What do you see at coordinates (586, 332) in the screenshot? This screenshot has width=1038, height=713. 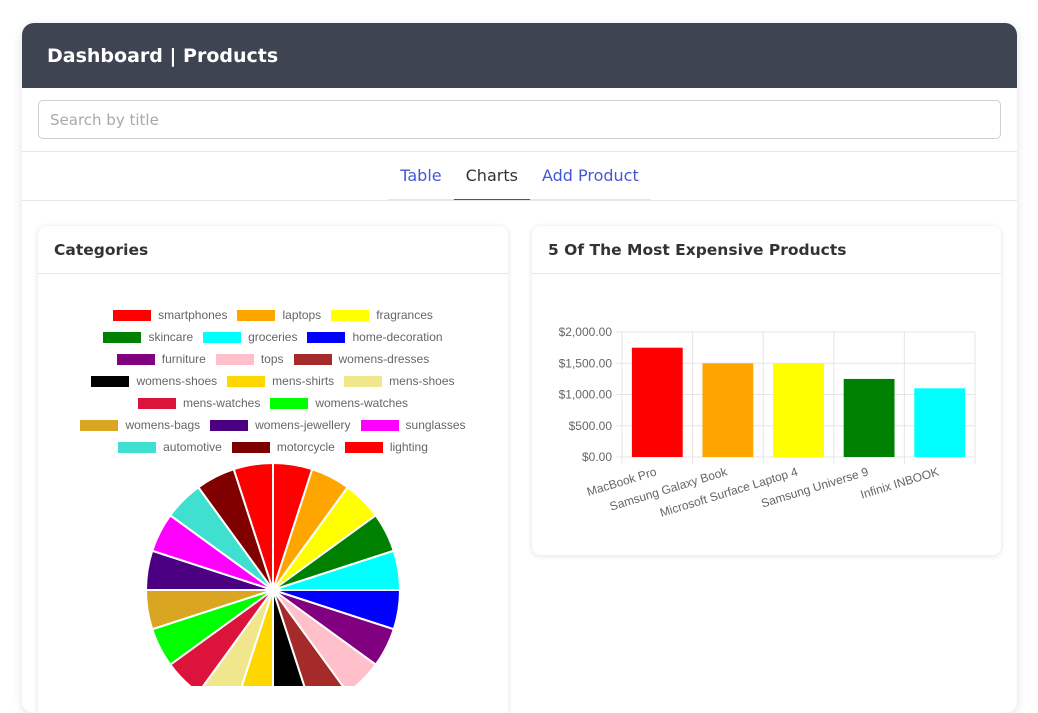 I see `y-tick-label: $2,000.00` at bounding box center [586, 332].